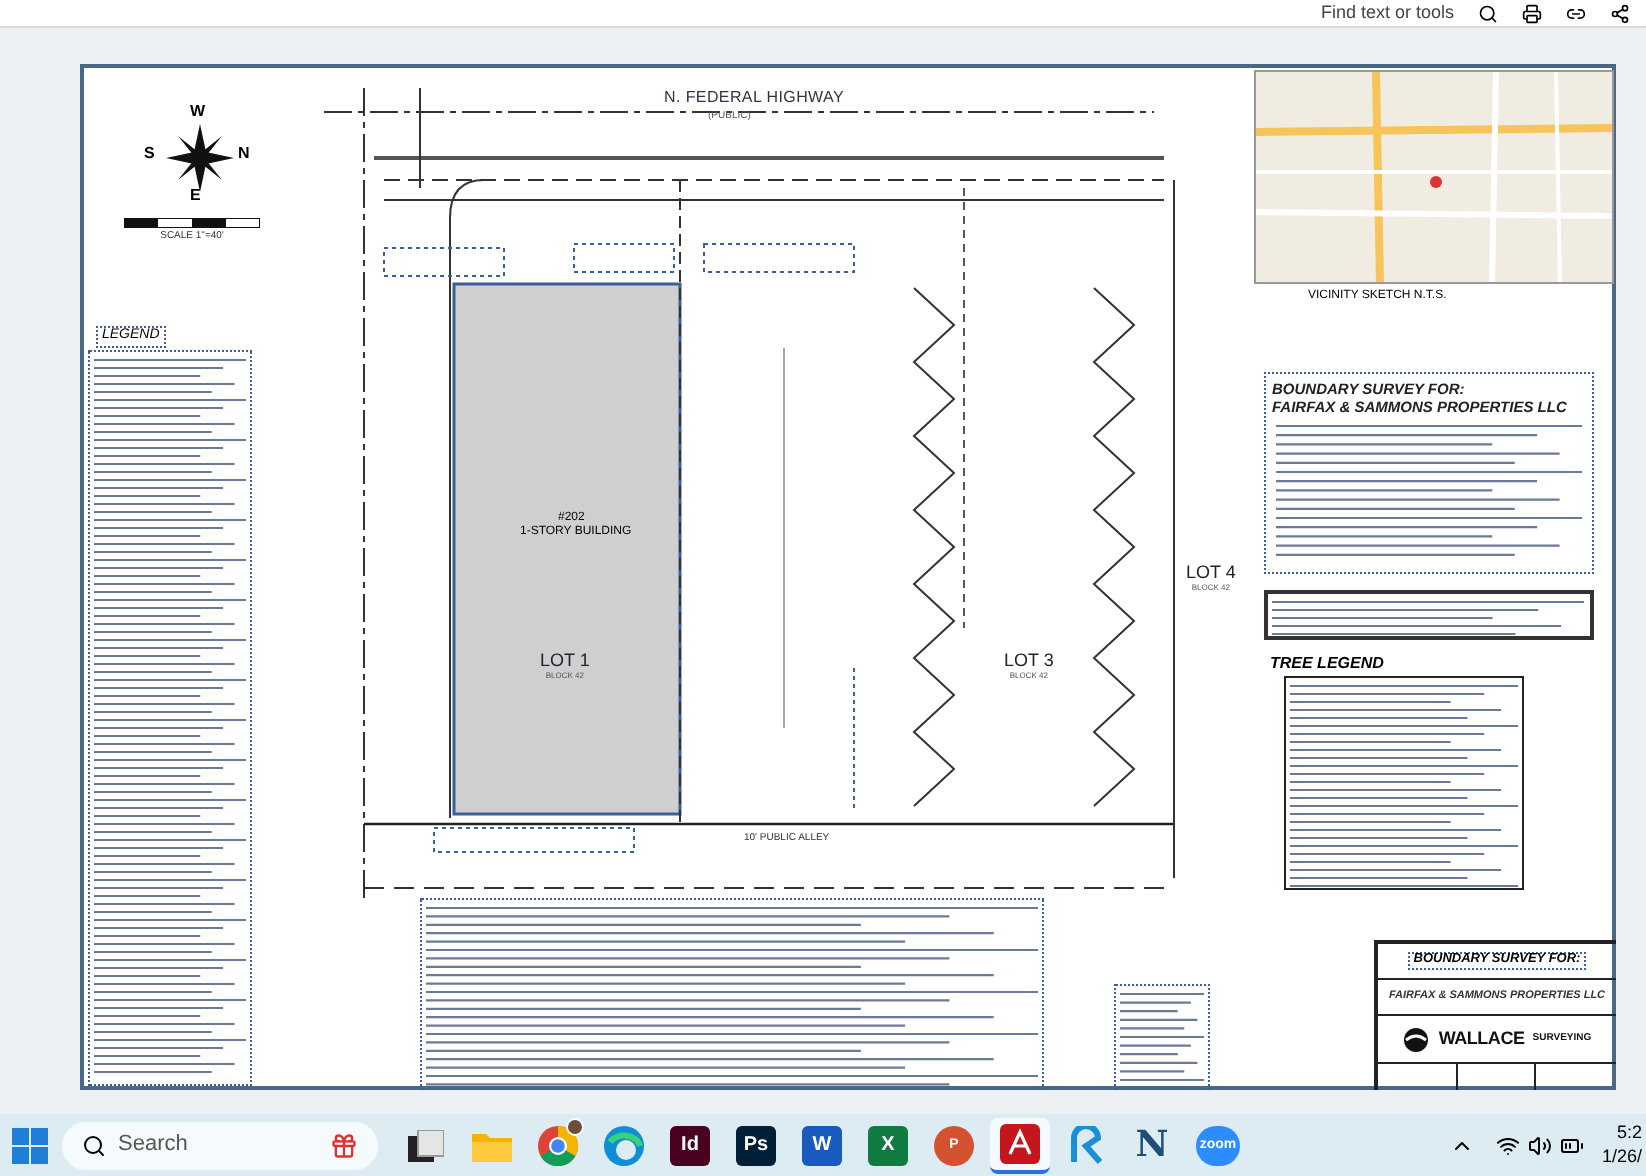  I want to click on battery-icon, so click(1571, 1145).